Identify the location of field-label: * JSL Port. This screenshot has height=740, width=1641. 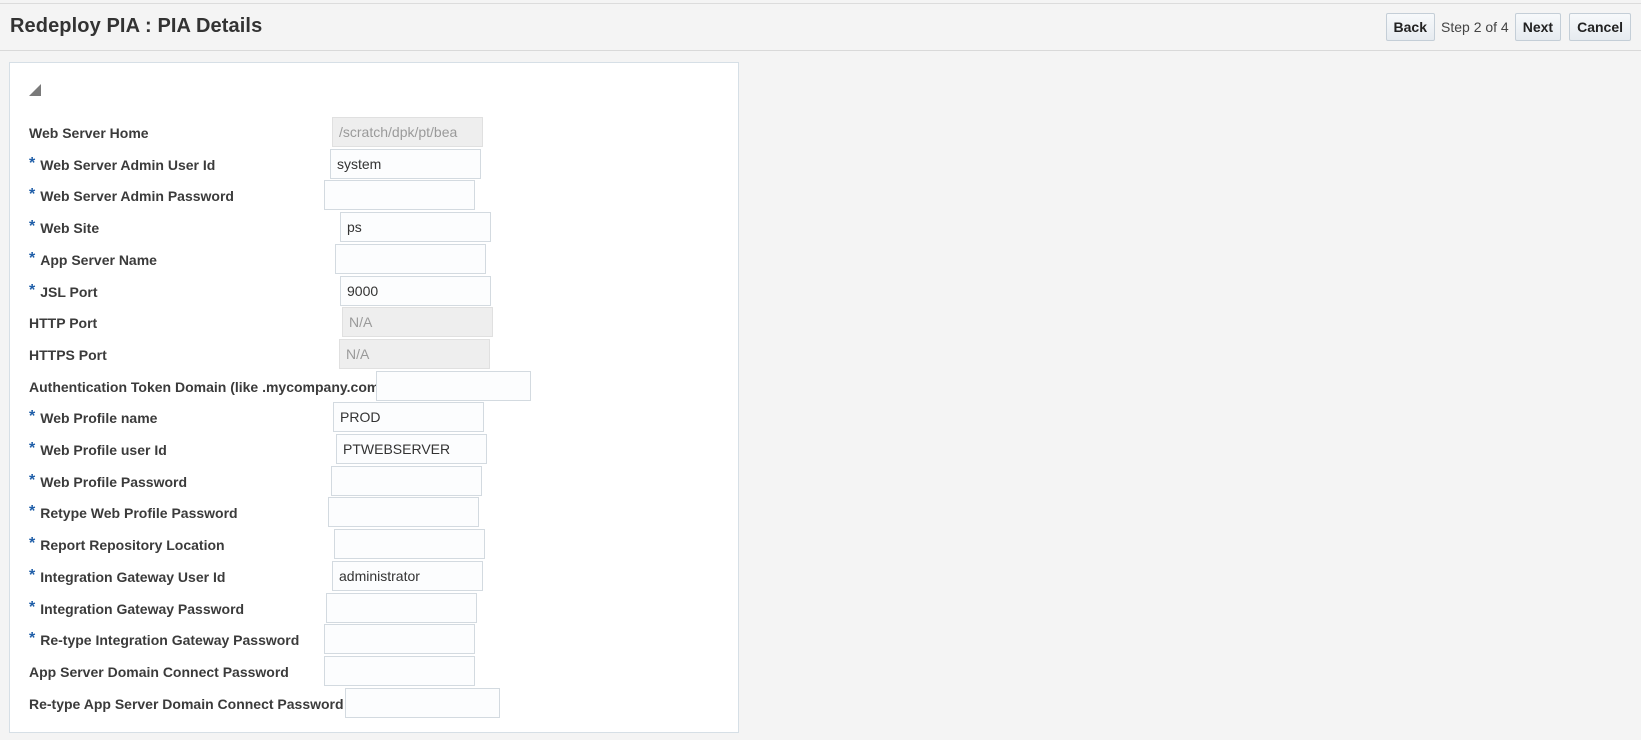
(63, 291).